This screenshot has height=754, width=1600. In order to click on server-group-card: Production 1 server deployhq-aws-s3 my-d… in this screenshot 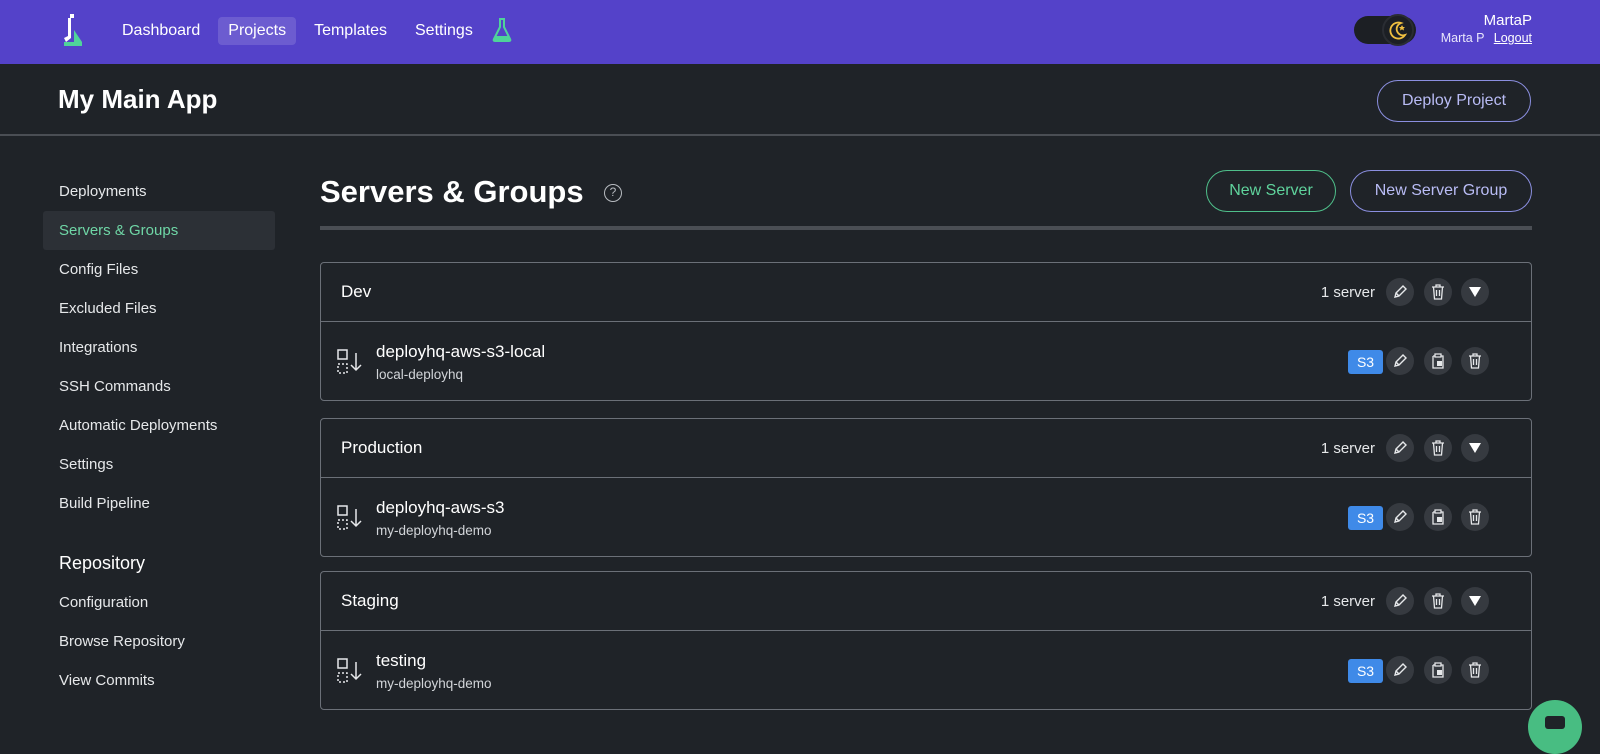, I will do `click(926, 487)`.